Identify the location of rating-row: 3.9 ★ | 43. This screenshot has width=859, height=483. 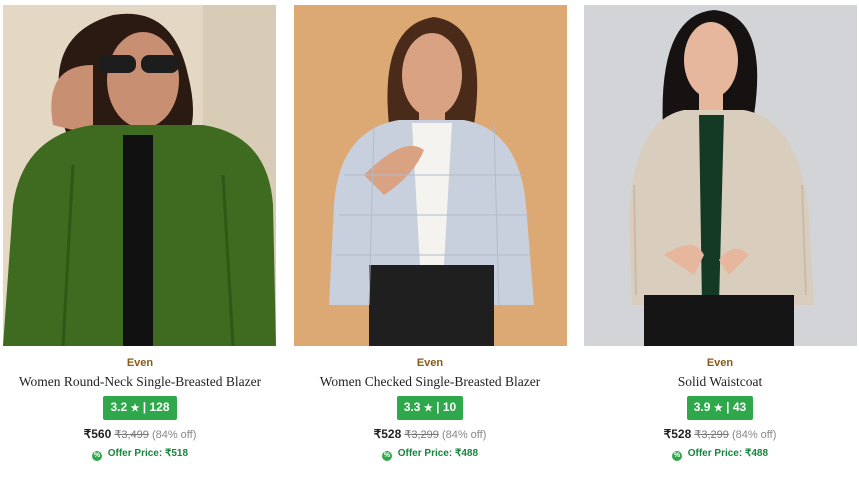
(719, 408).